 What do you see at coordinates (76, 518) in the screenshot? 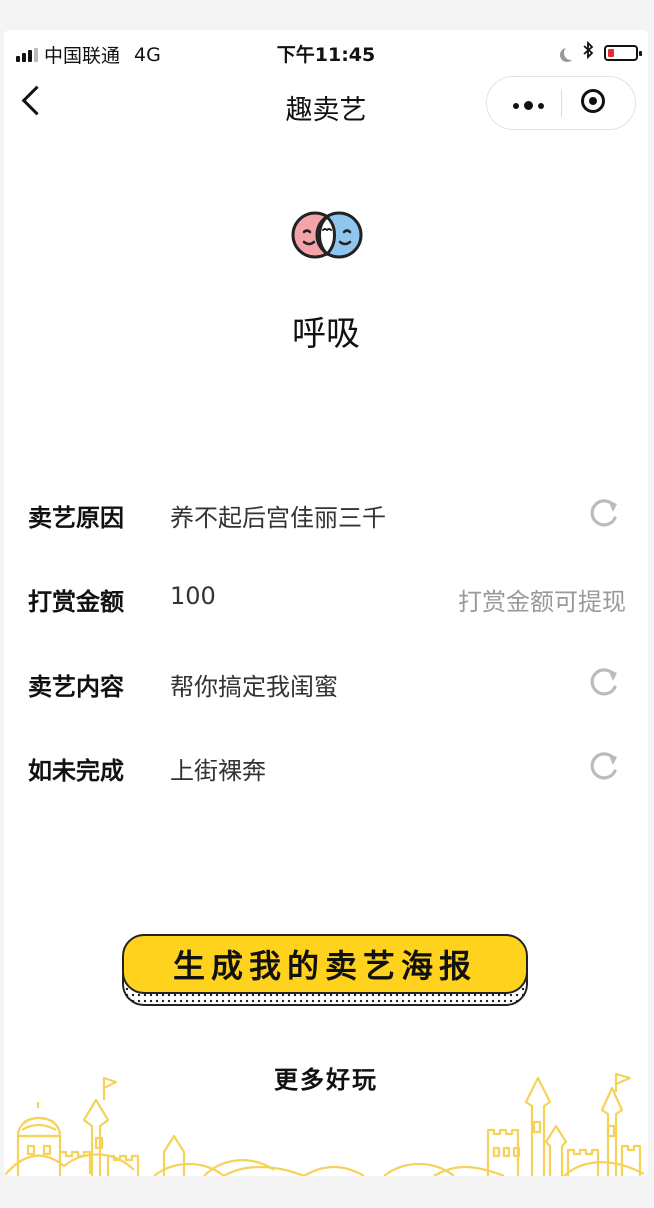
I see `row-label: 卖艺原因` at bounding box center [76, 518].